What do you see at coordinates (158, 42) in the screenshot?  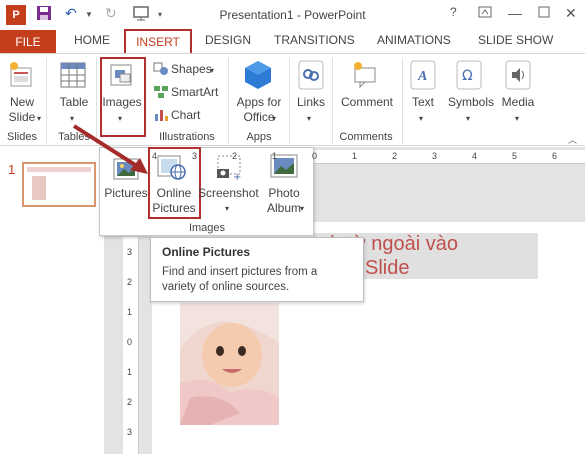 I see `tab-insert: INSERT` at bounding box center [158, 42].